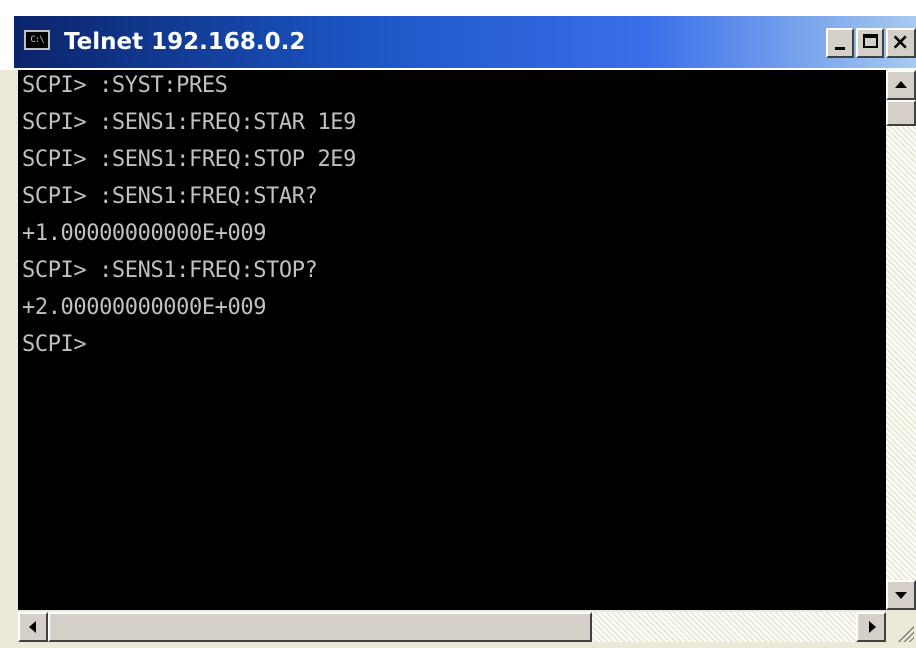 The width and height of the screenshot is (916, 648). Describe the element at coordinates (170, 196) in the screenshot. I see `console-line: SCPI> :SENS1:FREQ:STAR?` at that location.